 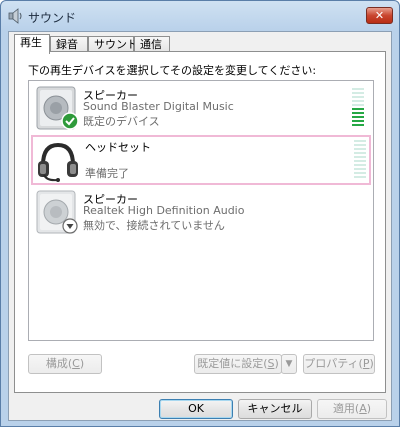 What do you see at coordinates (70, 121) in the screenshot?
I see `default-check-icon` at bounding box center [70, 121].